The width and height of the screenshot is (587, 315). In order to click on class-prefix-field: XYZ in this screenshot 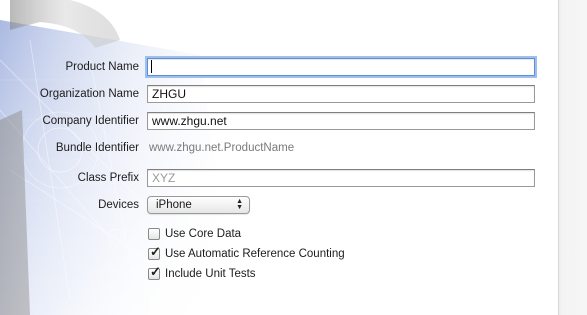, I will do `click(341, 178)`.